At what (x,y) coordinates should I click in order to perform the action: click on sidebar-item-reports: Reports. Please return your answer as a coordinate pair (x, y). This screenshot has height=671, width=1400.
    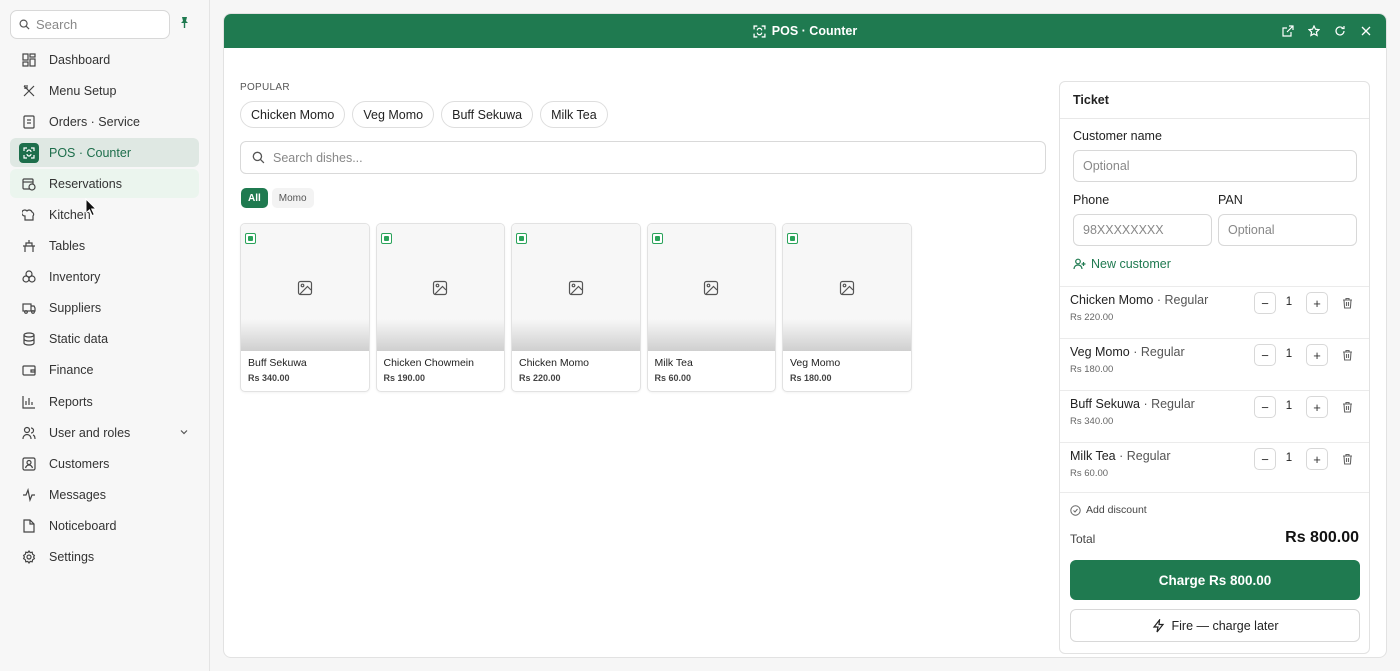
    Looking at the image, I should click on (104, 401).